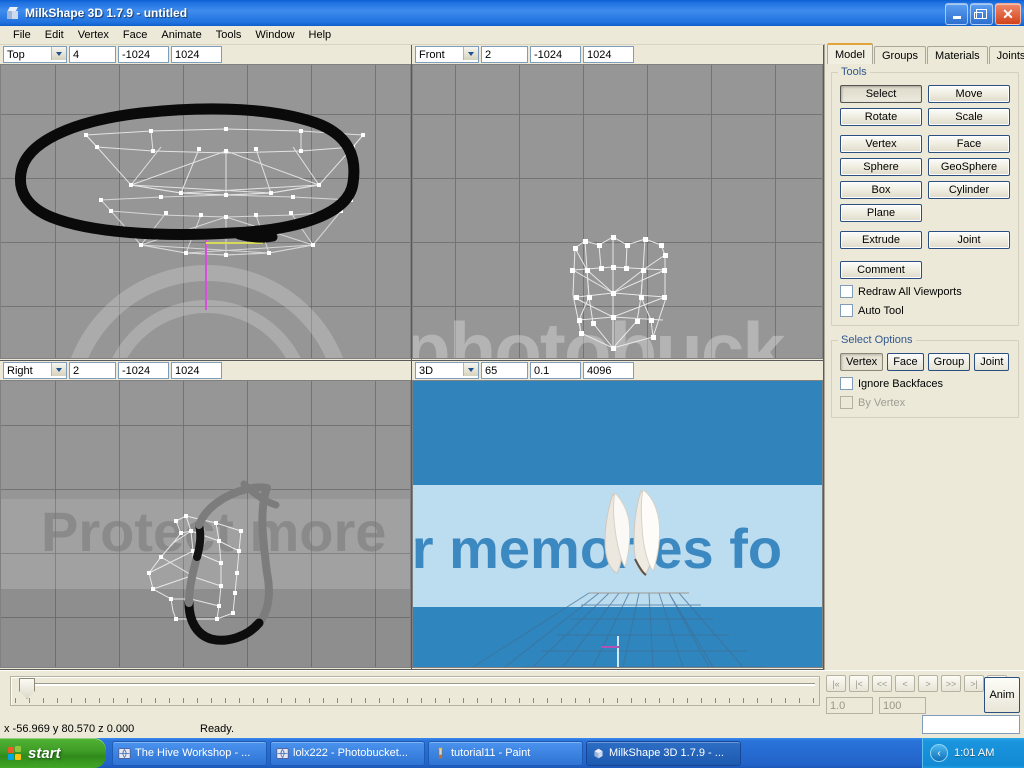 This screenshot has width=1024, height=768. What do you see at coordinates (92, 370) in the screenshot?
I see `viewport-right-field-1: 2` at bounding box center [92, 370].